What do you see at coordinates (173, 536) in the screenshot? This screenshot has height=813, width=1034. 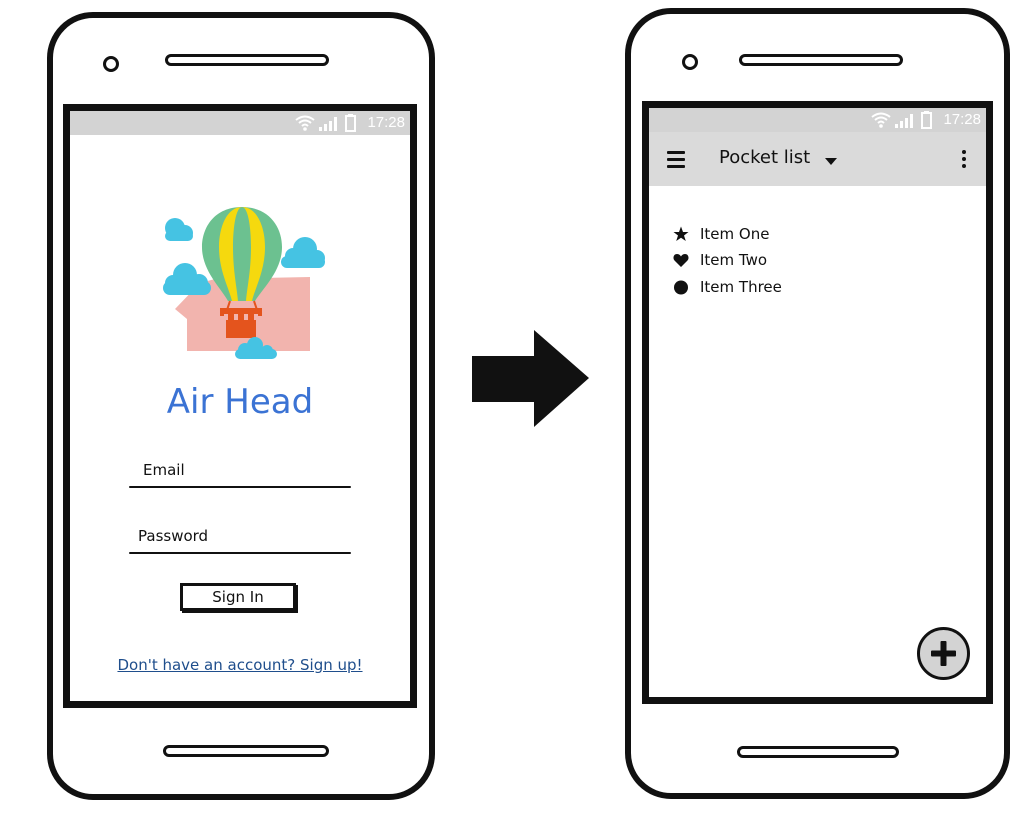 I see `password-field-label: Password` at bounding box center [173, 536].